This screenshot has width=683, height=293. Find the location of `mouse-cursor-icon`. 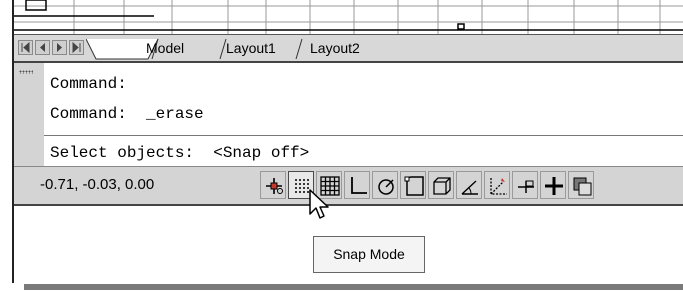

mouse-cursor-icon is located at coordinates (319, 204).